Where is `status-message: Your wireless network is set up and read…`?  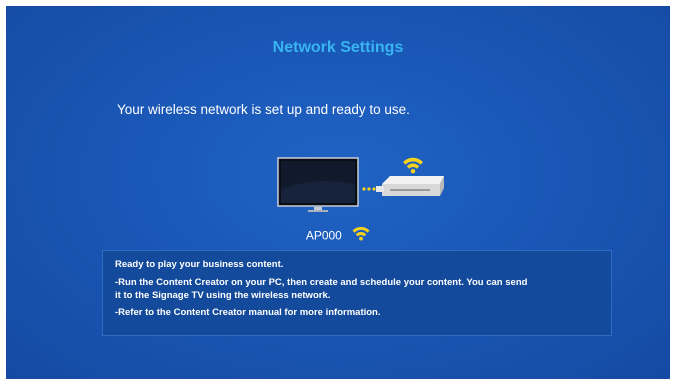
status-message: Your wireless network is set up and read… is located at coordinates (263, 109).